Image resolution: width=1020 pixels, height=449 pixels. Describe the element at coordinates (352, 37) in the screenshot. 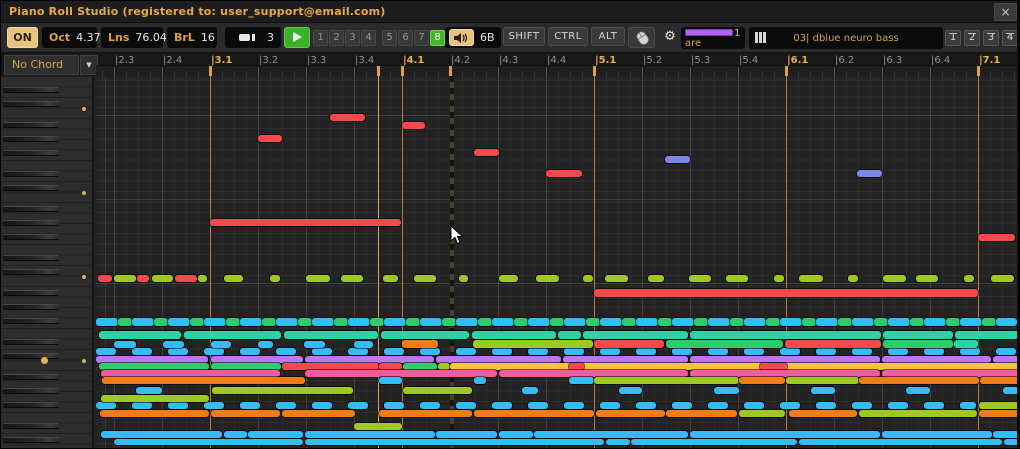

I see `pattern-button-3: 3` at that location.